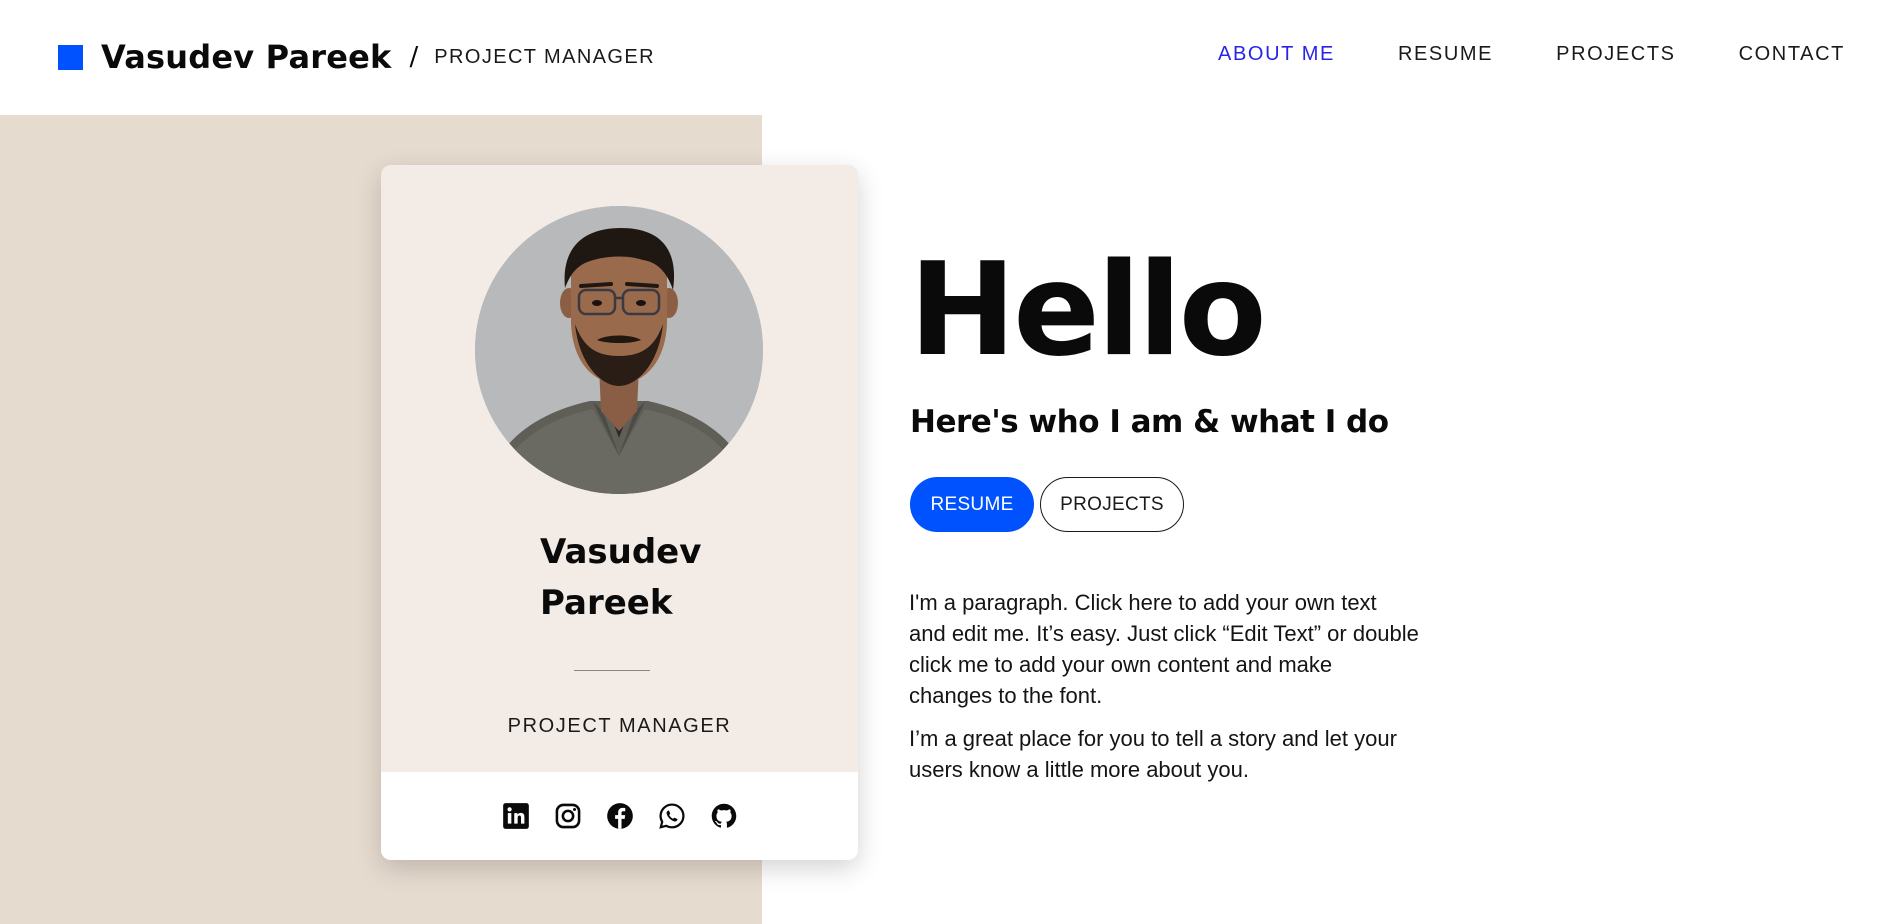  I want to click on card-divider, so click(612, 670).